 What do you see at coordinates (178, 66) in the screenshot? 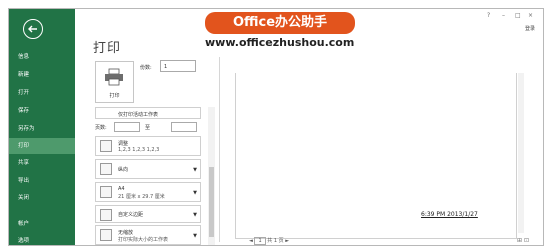
I see `copies-input: 1` at bounding box center [178, 66].